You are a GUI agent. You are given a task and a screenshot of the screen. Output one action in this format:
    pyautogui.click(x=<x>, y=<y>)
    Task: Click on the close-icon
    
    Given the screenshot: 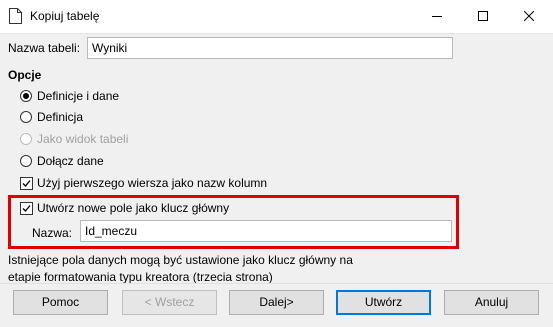 What is the action you would take?
    pyautogui.click(x=529, y=16)
    